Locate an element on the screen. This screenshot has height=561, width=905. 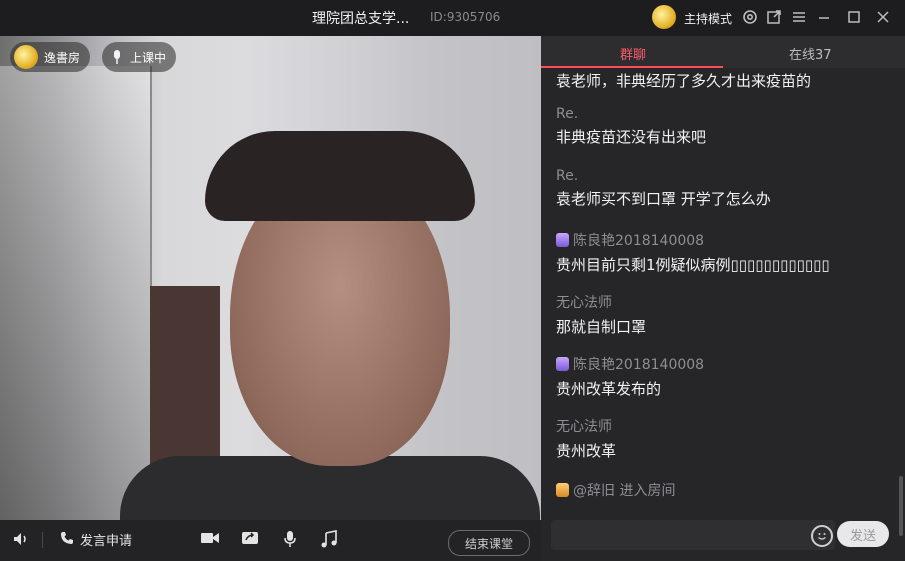
message-text: 袁老师买不到口罩 开学了怎么办 is located at coordinates (663, 199).